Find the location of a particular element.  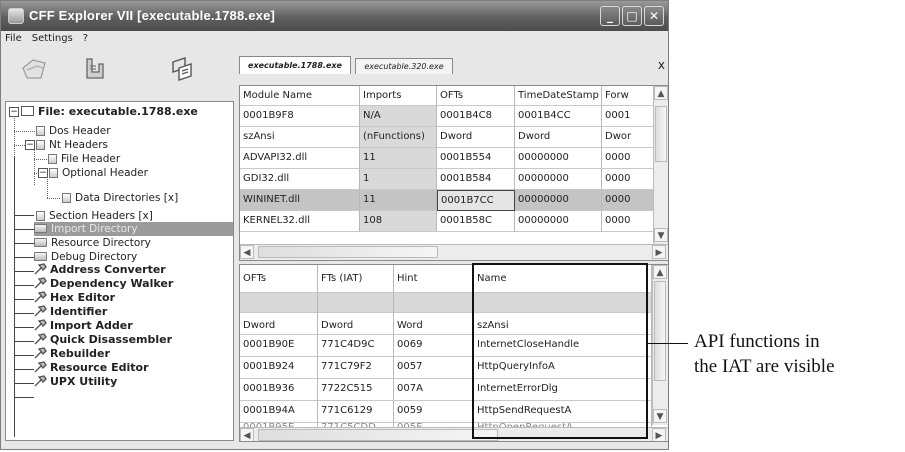

tool-quick-disassembler: Quick Disassembler is located at coordinates (103, 340).